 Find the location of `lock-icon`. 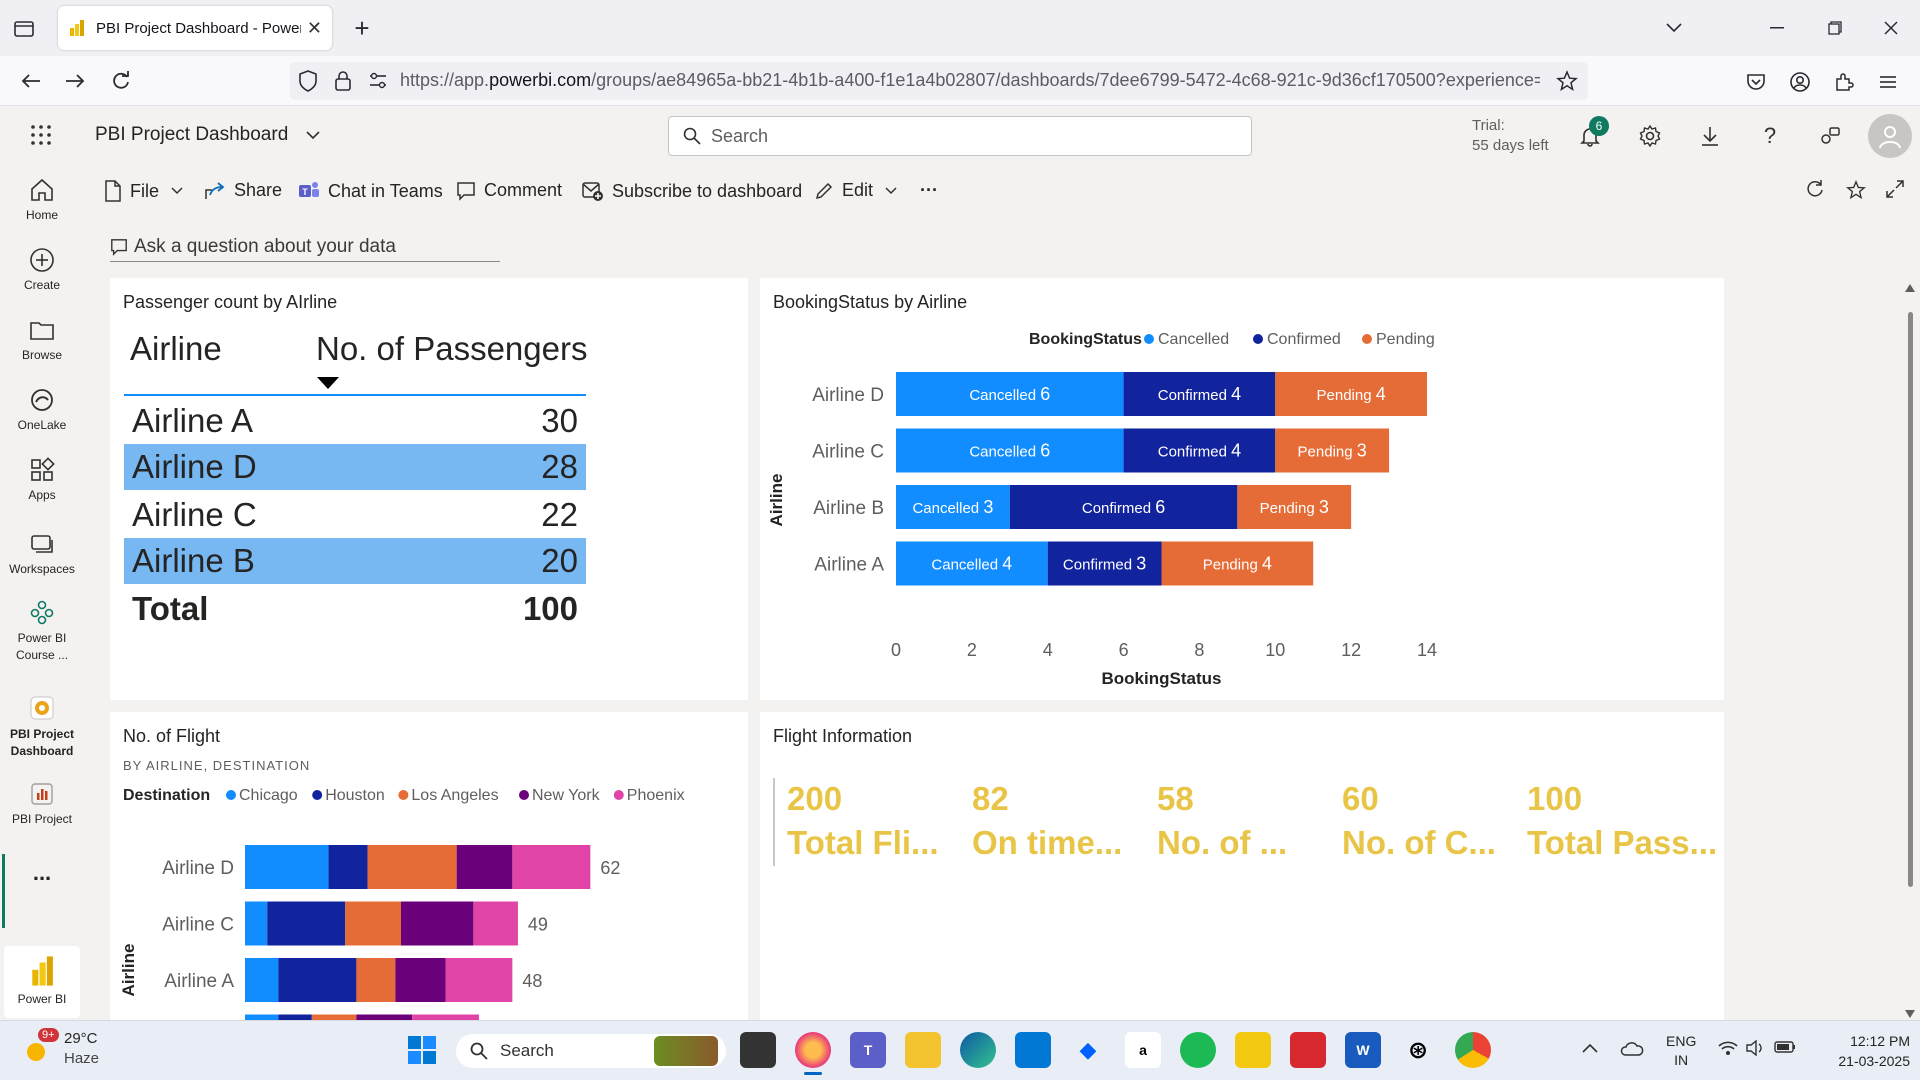

lock-icon is located at coordinates (343, 83).